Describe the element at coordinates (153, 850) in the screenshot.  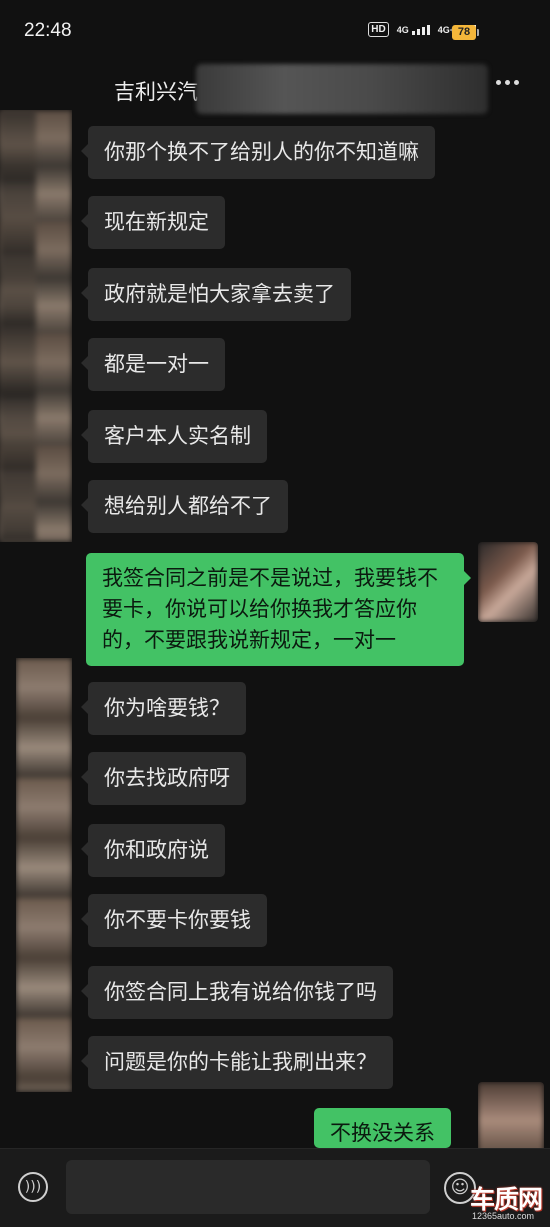
I see `message-bubble: 你和政府说` at that location.